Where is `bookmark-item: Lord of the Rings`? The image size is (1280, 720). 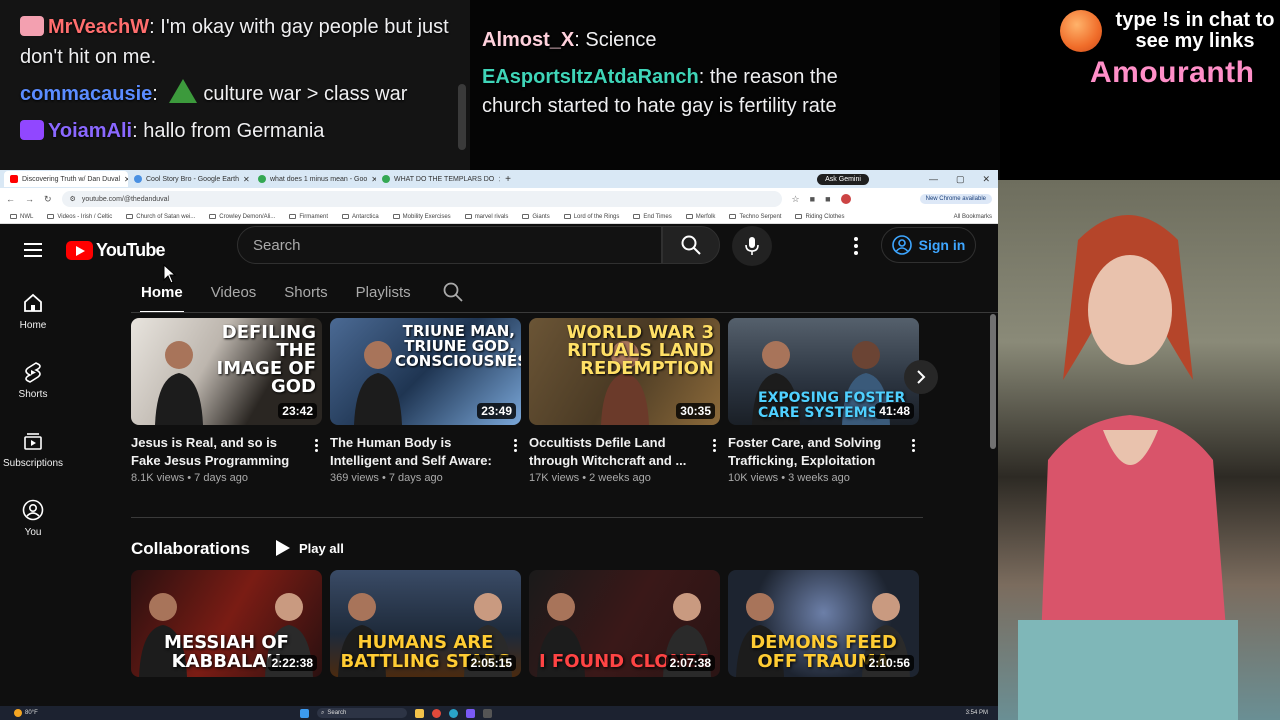
bookmark-item: Lord of the Rings is located at coordinates (591, 216).